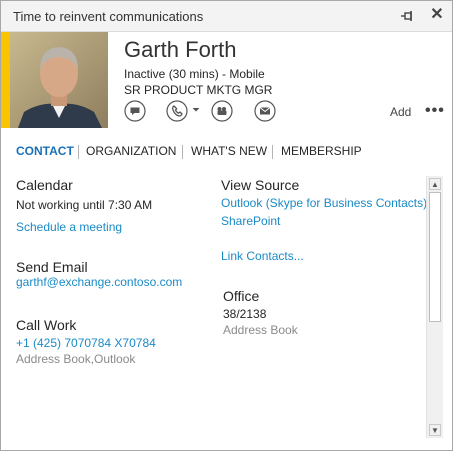 The image size is (453, 451). What do you see at coordinates (435, 430) in the screenshot?
I see `scroll-down-icon: ▼` at bounding box center [435, 430].